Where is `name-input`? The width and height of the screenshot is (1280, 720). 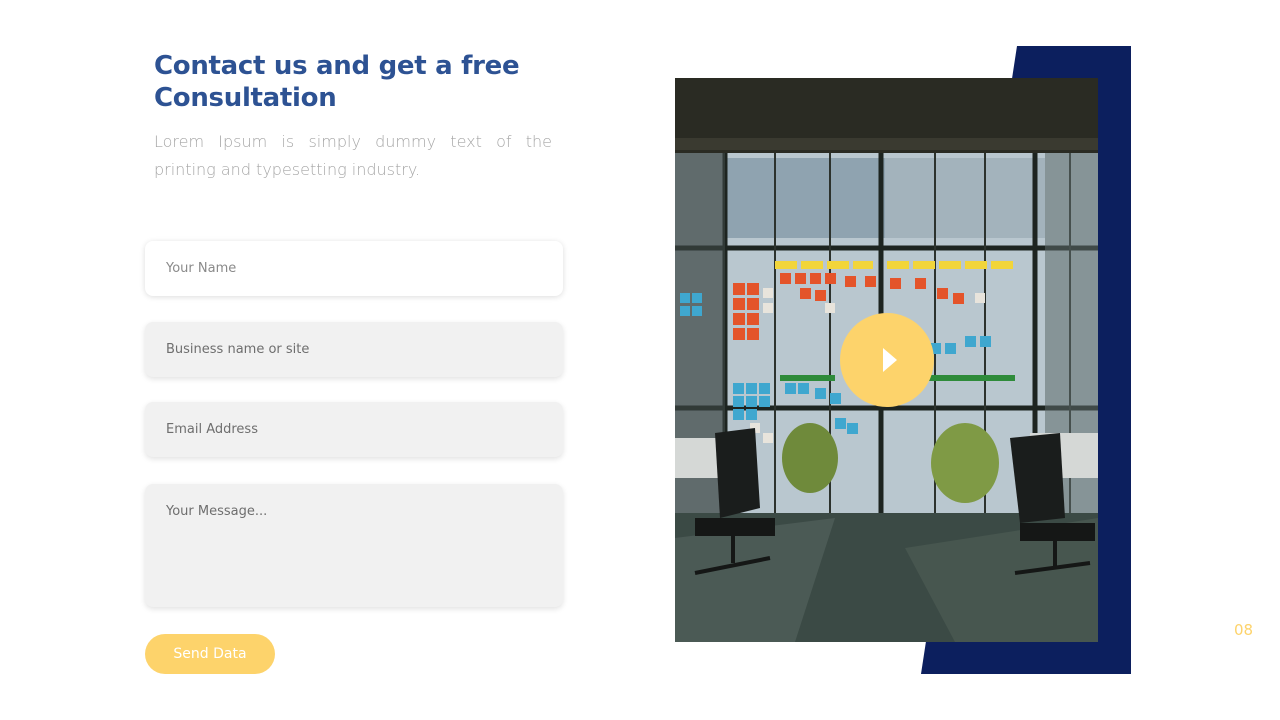
name-input is located at coordinates (354, 268).